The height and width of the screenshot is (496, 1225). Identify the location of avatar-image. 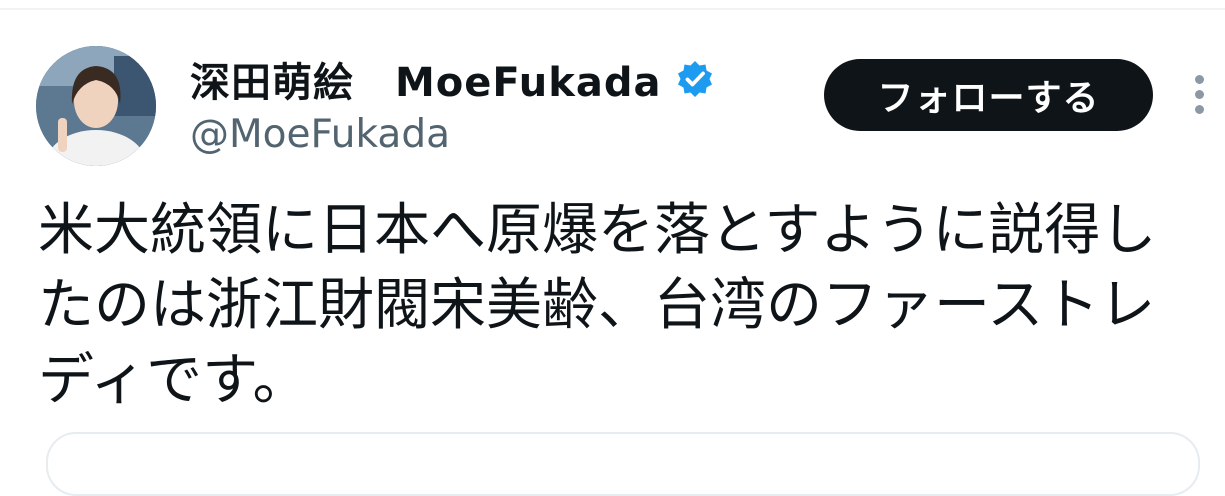
(96, 106).